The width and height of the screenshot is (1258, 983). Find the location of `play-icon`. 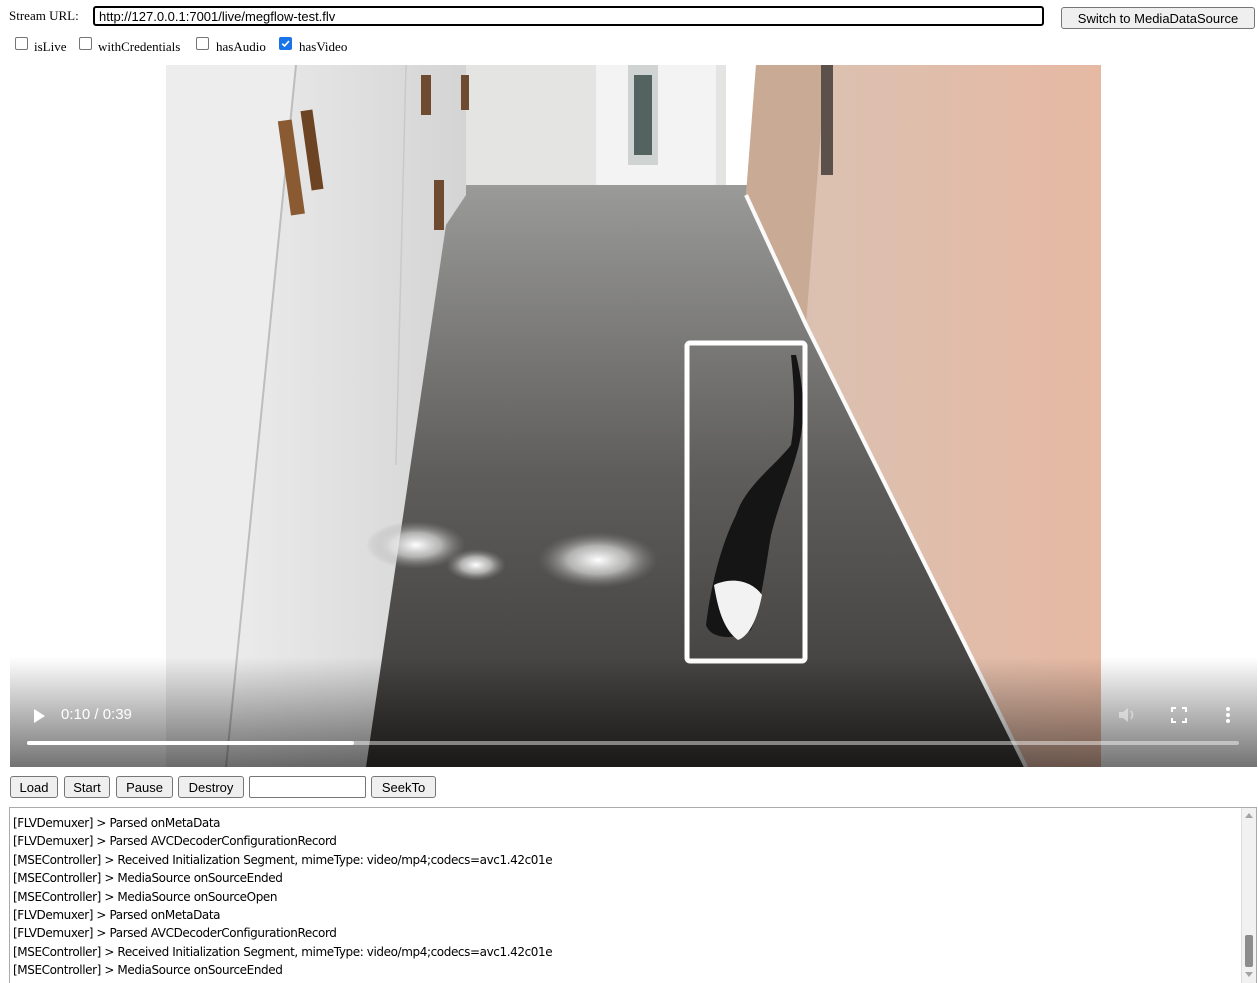

play-icon is located at coordinates (39, 718).